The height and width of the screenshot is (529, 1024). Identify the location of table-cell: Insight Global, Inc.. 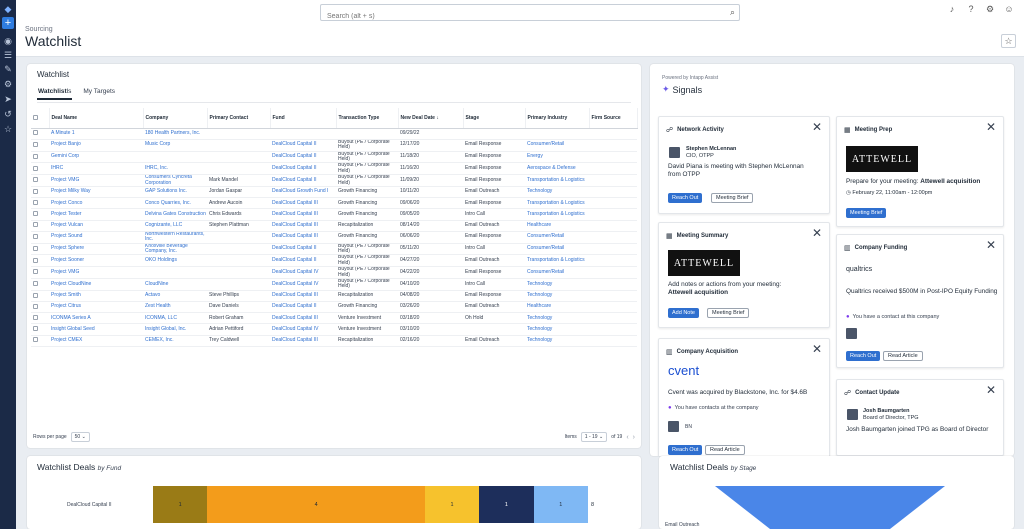
(175, 329).